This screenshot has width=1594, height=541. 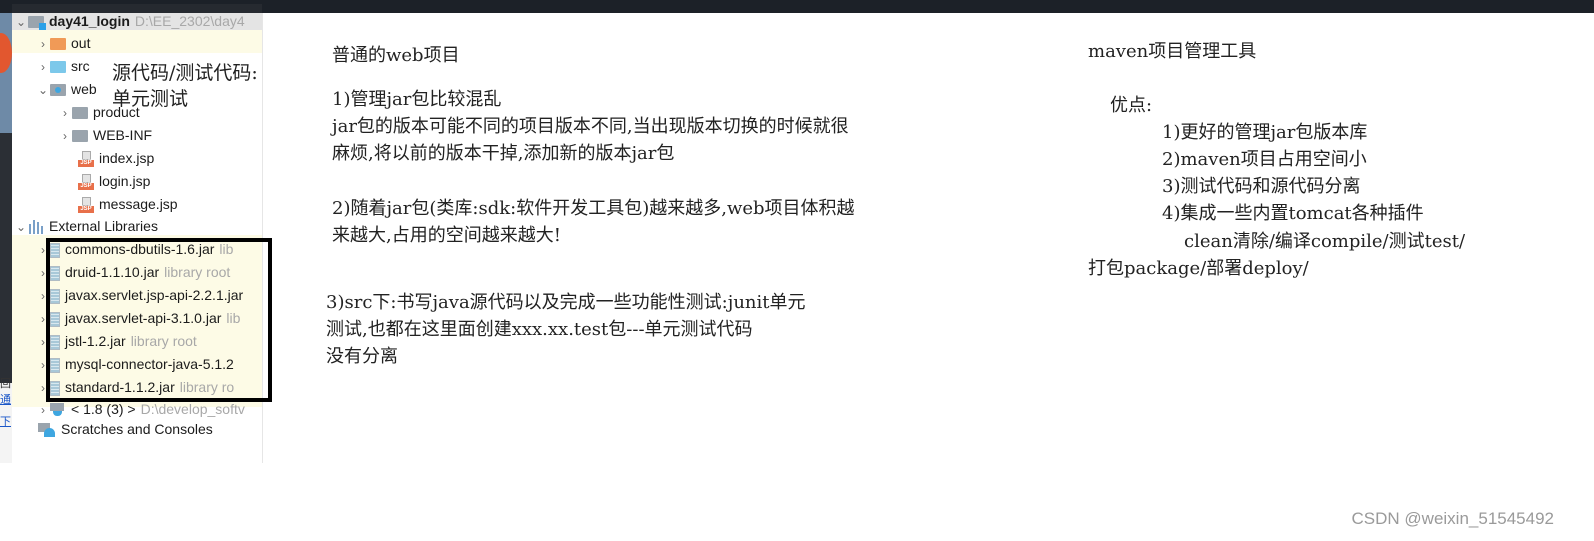 What do you see at coordinates (112, 272) in the screenshot?
I see `jar-name: druid-1.1.10.jar` at bounding box center [112, 272].